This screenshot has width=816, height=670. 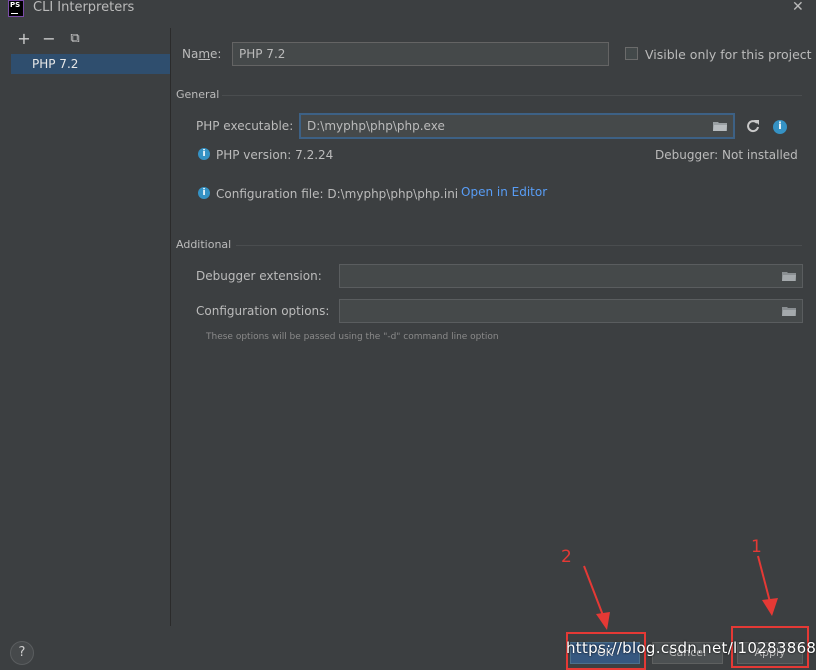 What do you see at coordinates (49, 39) in the screenshot?
I see `remove-interpreter-button: −` at bounding box center [49, 39].